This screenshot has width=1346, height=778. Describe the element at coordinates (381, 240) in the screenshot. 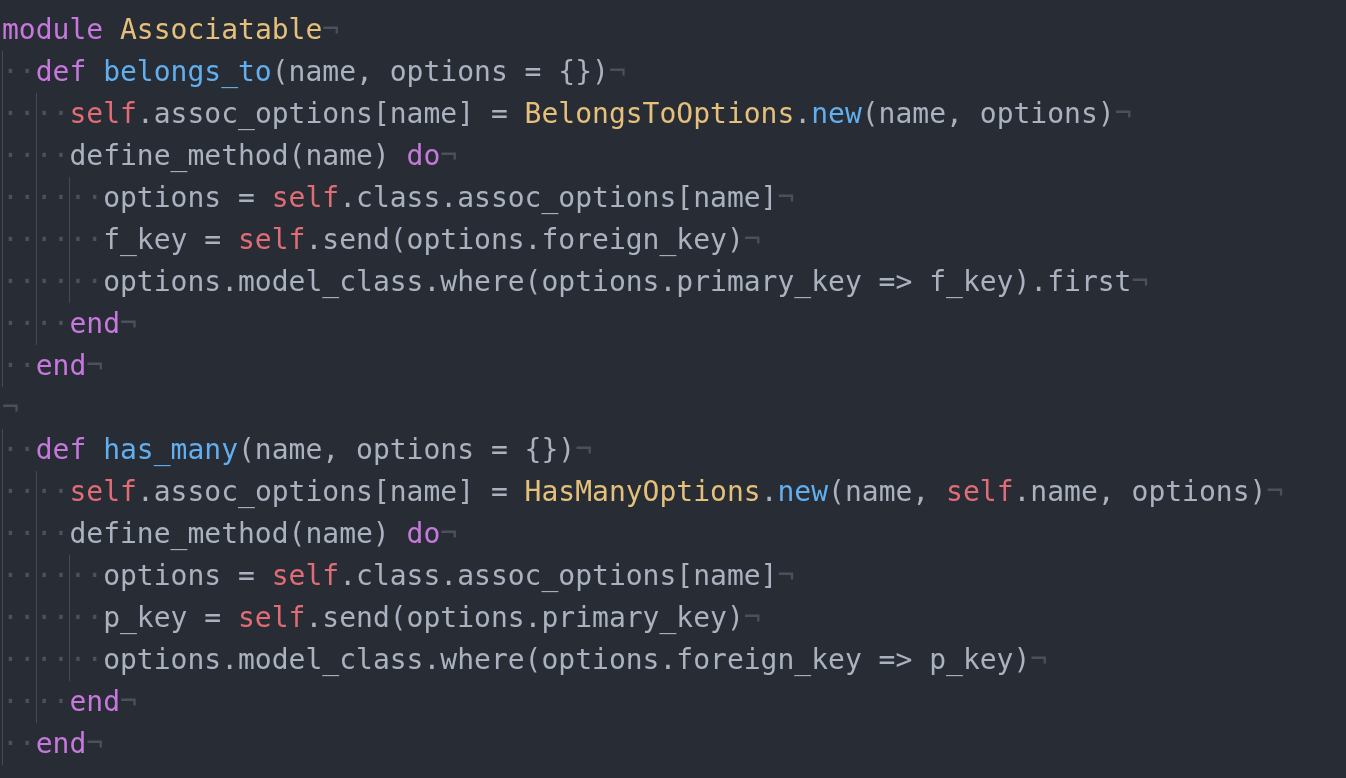

I see `code-line: ······f_key = self.send(options.foreign_key)¬` at that location.